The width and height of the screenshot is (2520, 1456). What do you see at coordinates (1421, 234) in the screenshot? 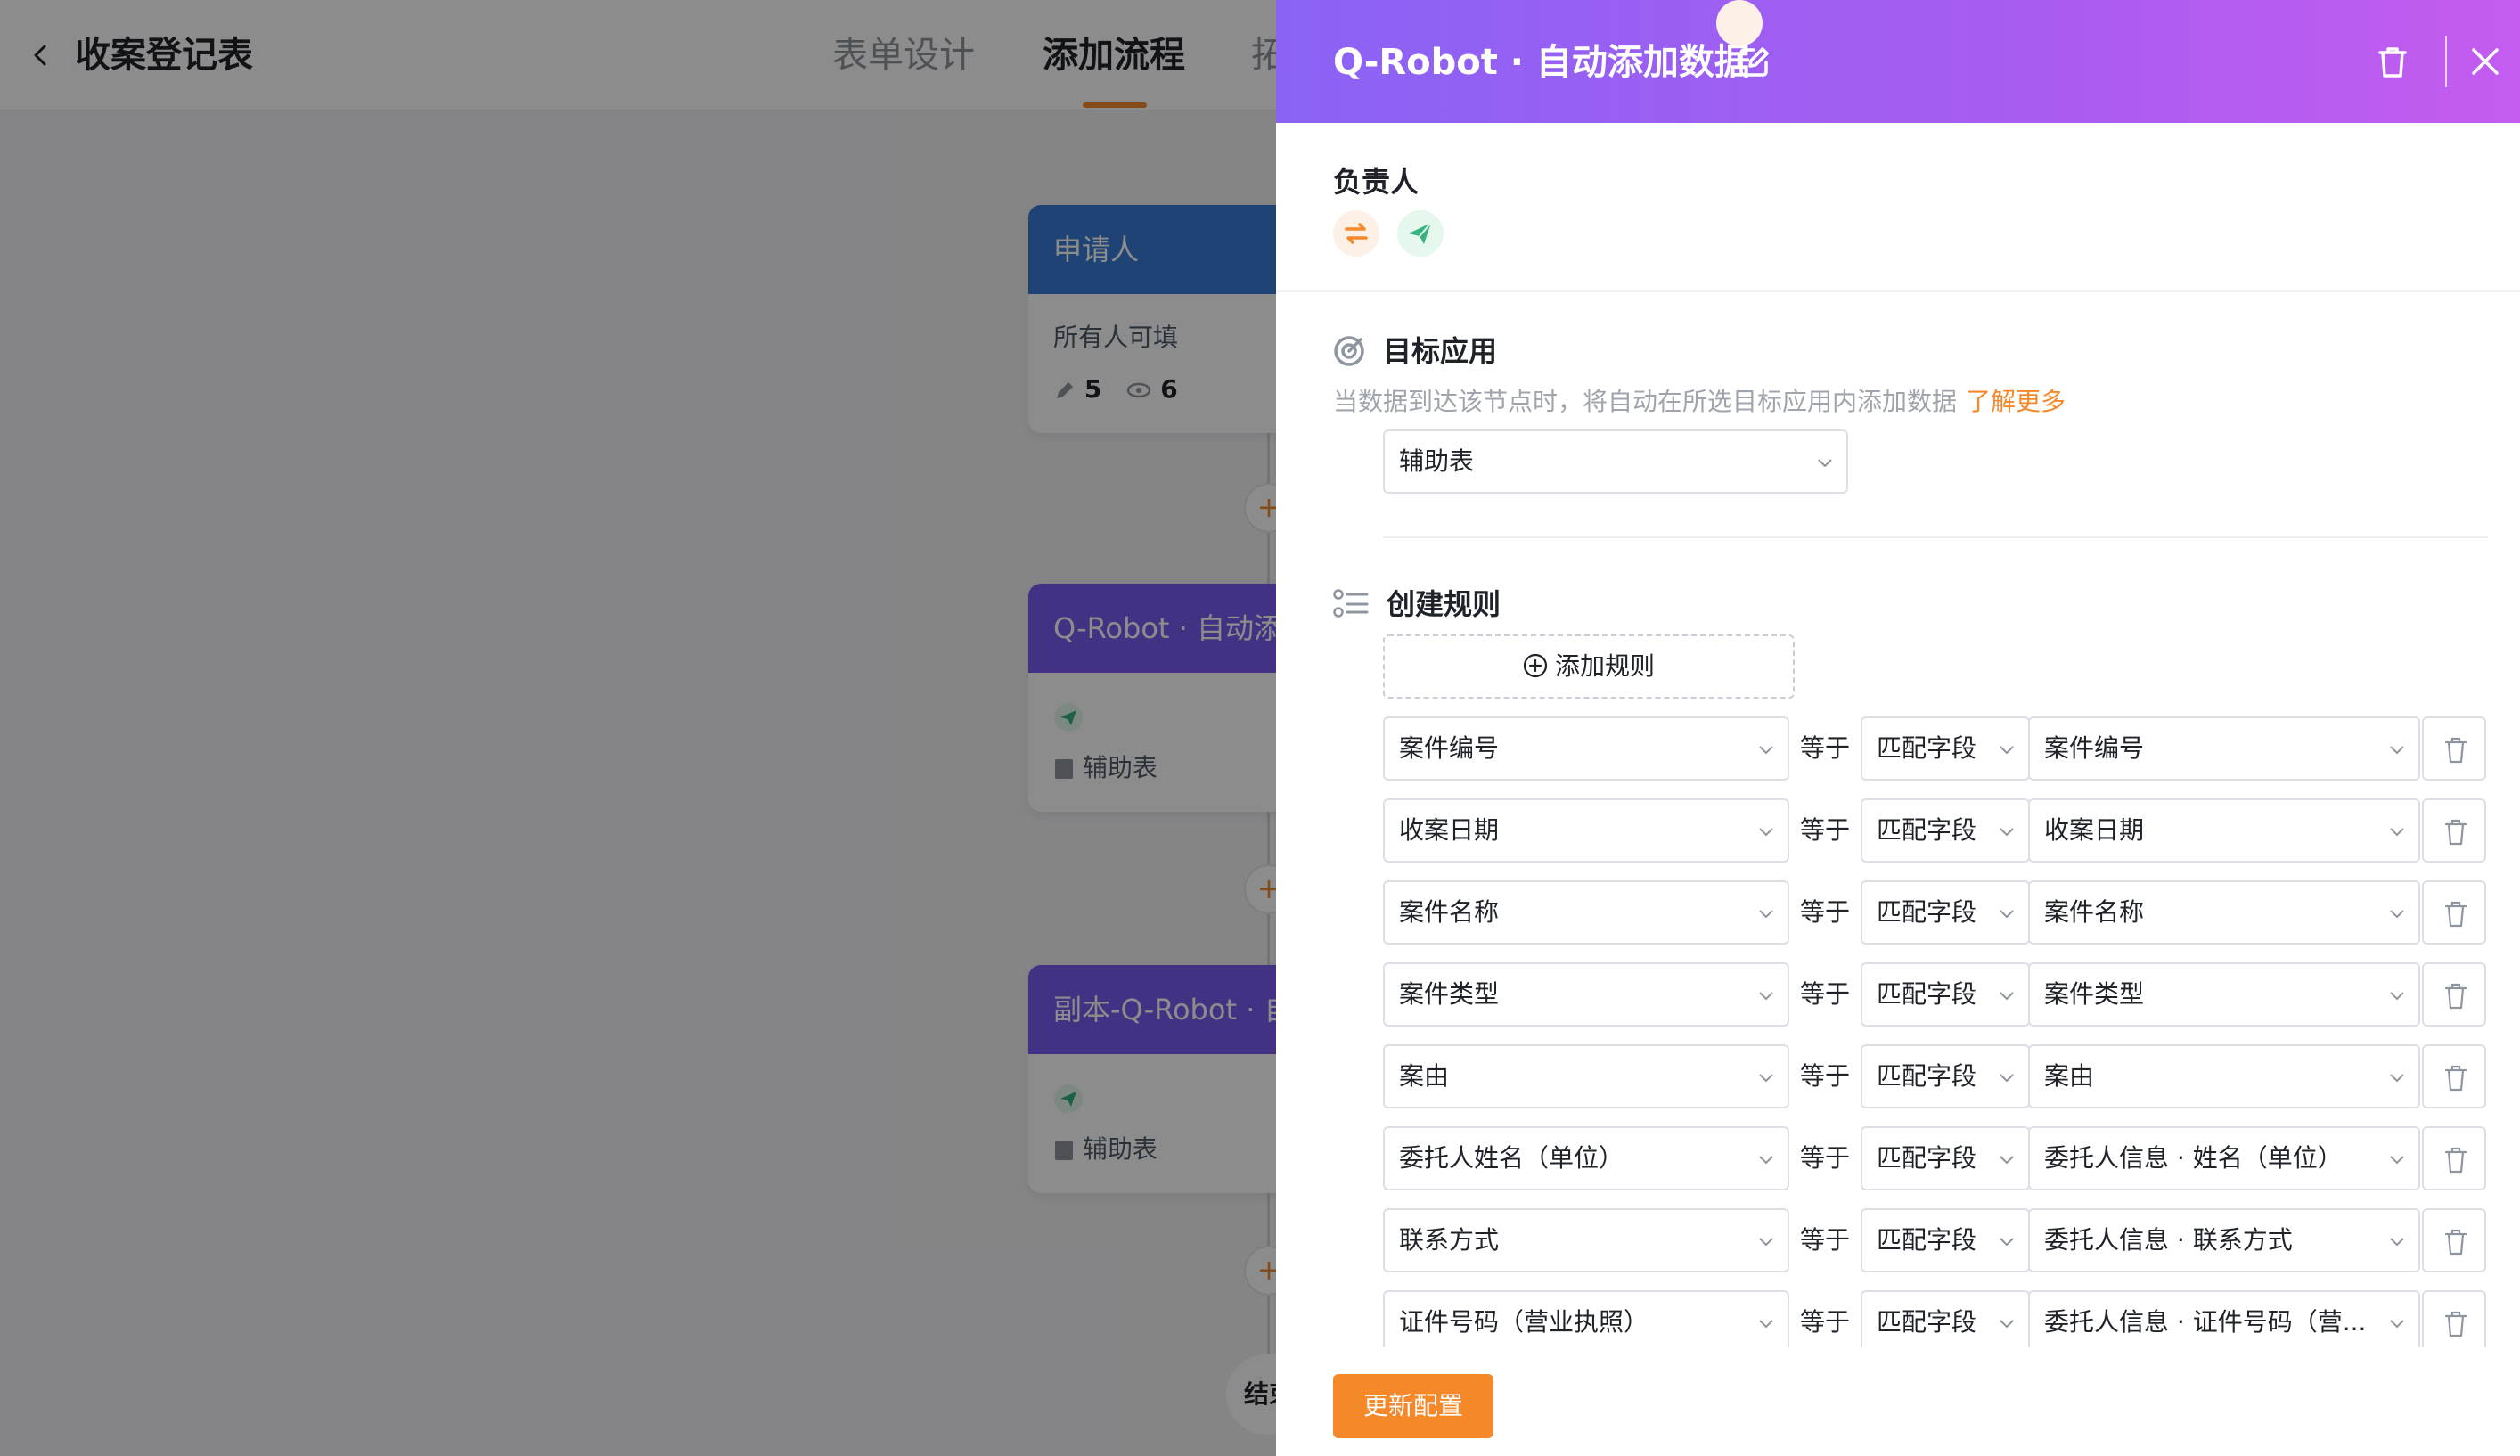
I see `paper-plane-icon` at bounding box center [1421, 234].